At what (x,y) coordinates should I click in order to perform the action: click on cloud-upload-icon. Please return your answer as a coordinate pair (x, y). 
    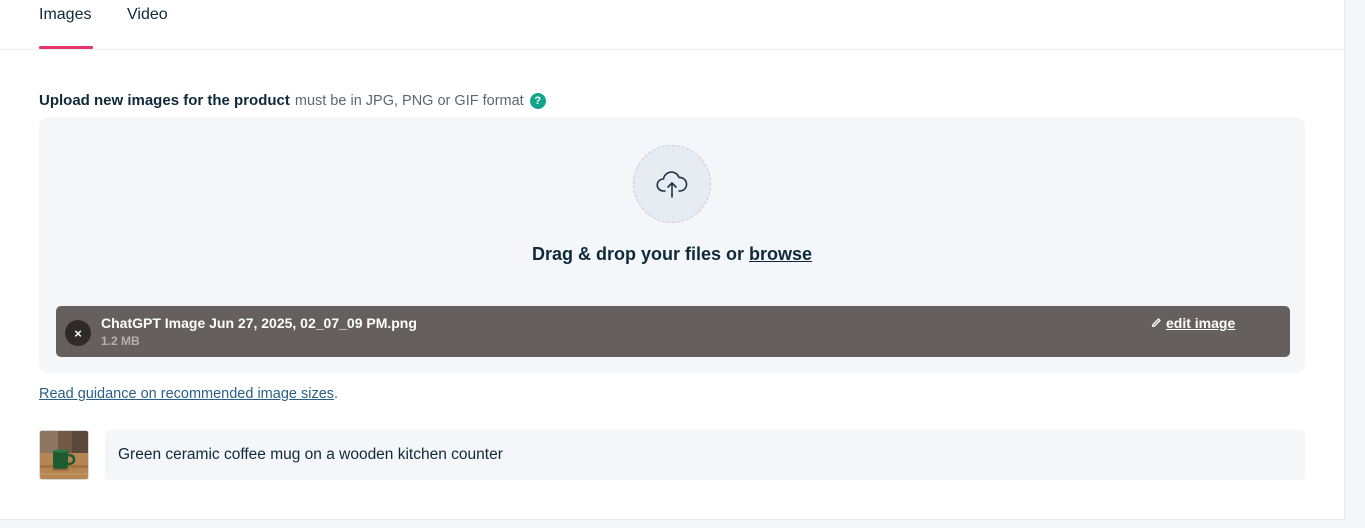
    Looking at the image, I should click on (672, 184).